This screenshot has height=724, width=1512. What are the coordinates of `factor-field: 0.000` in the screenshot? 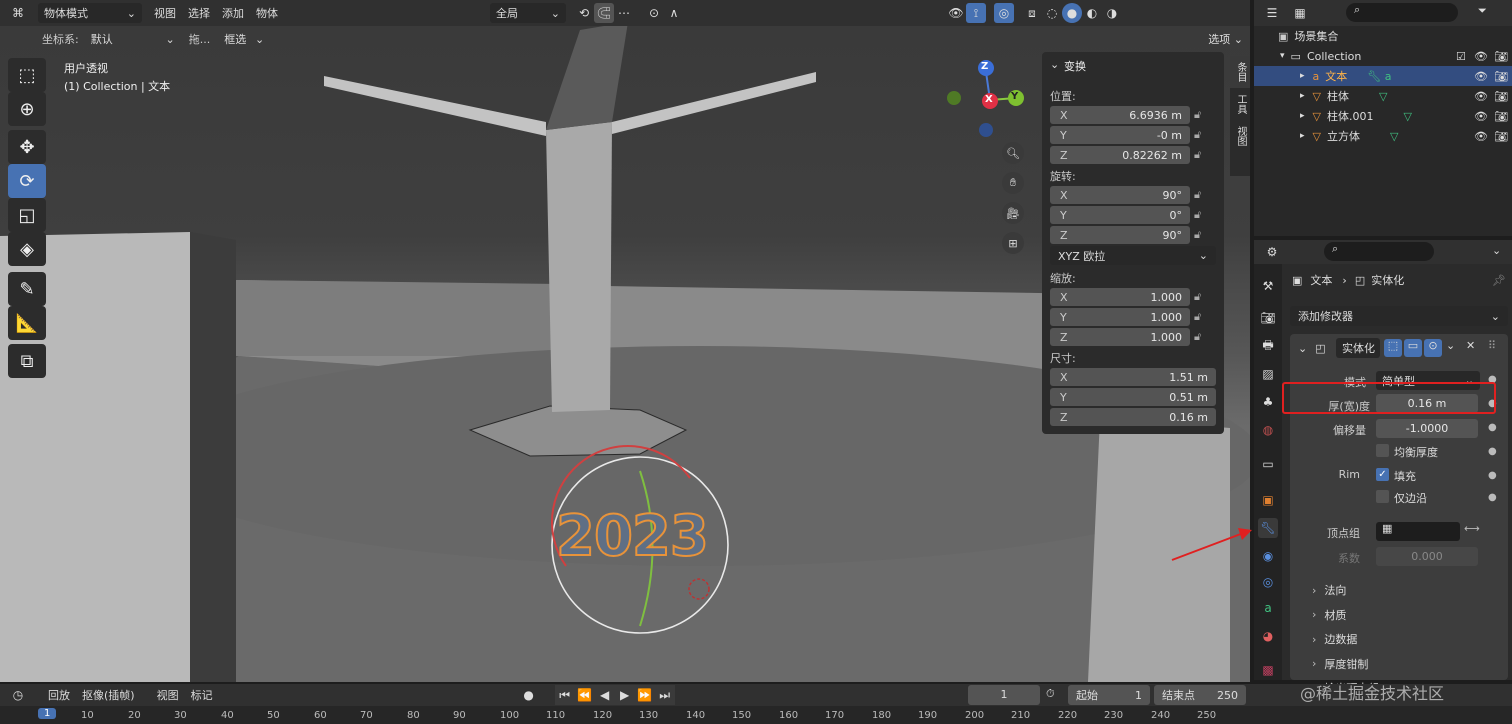 It's located at (1427, 556).